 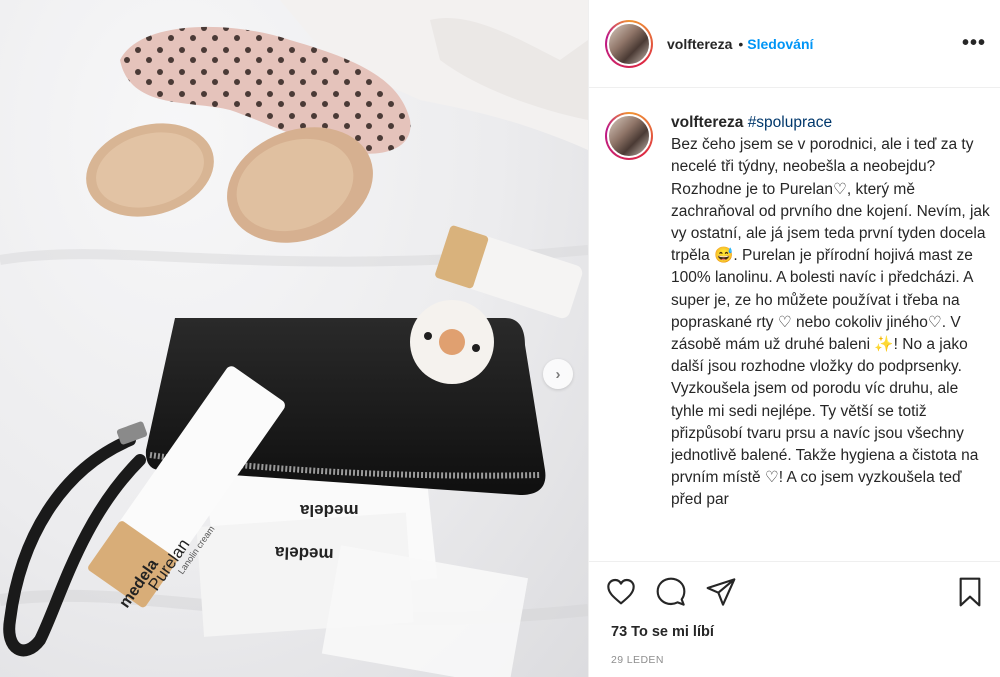 I want to click on paper-plane-icon, so click(x=721, y=592).